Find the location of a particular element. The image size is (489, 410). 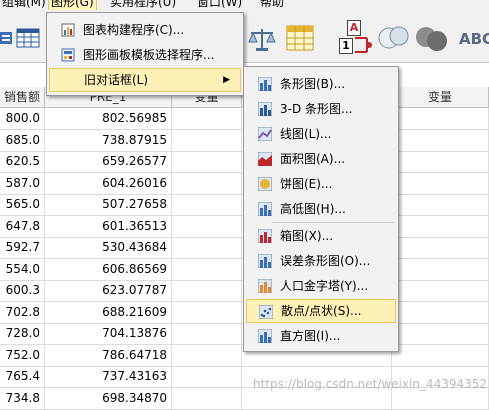

cell-sales: 600.3 is located at coordinates (22, 290).